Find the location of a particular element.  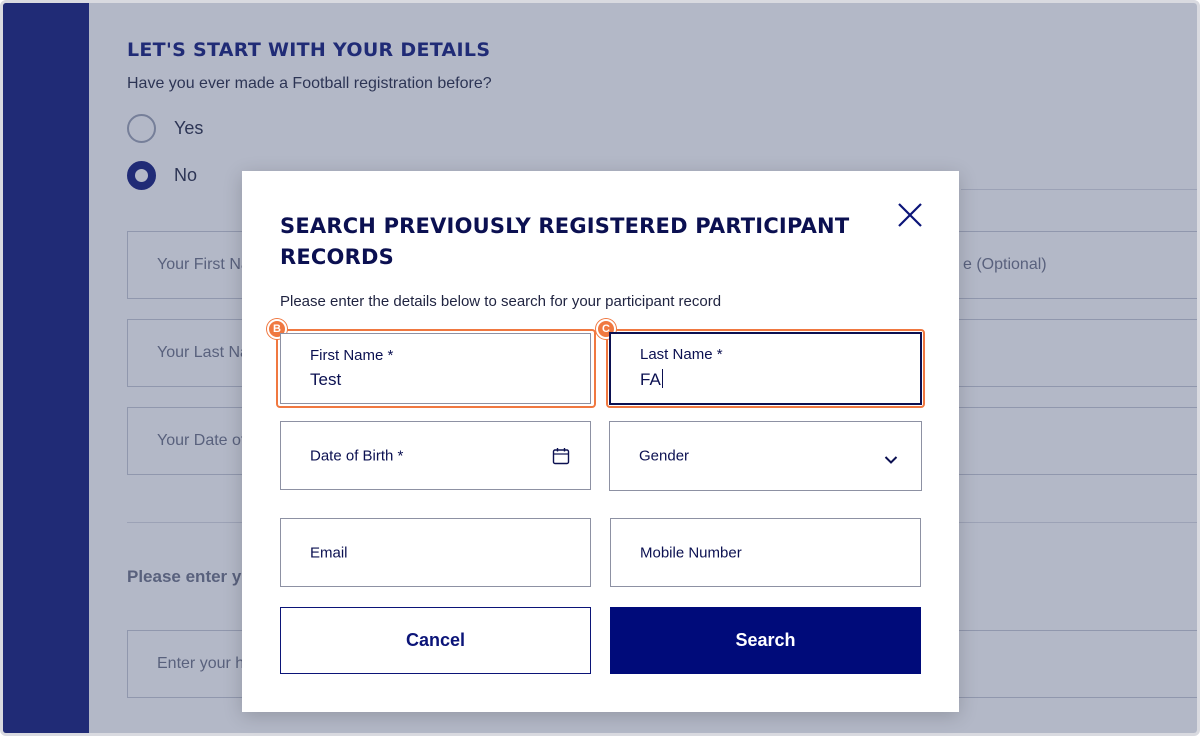

mobile-field: Mobile Number is located at coordinates (765, 552).